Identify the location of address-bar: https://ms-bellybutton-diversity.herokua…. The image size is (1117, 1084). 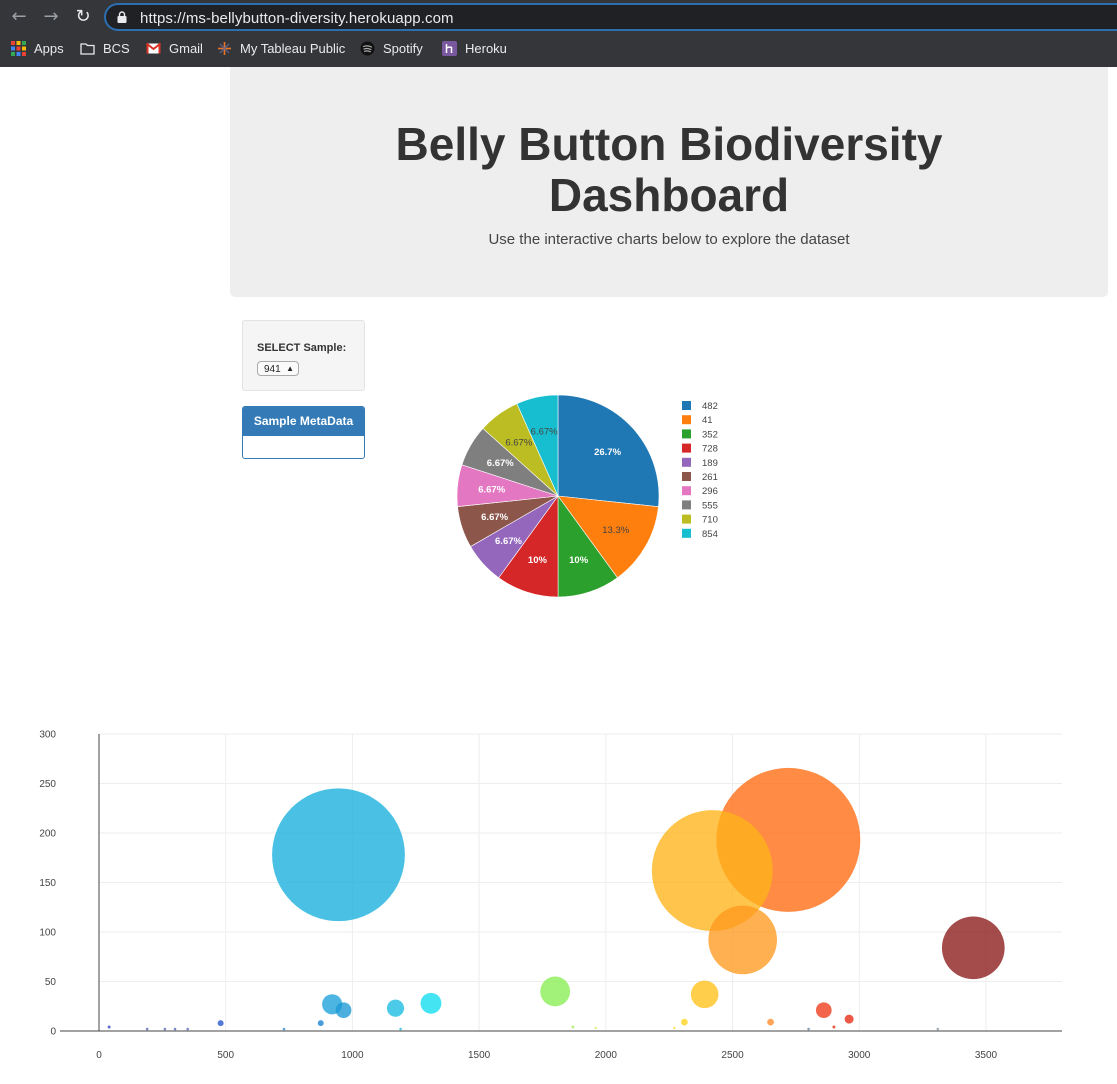
(610, 17).